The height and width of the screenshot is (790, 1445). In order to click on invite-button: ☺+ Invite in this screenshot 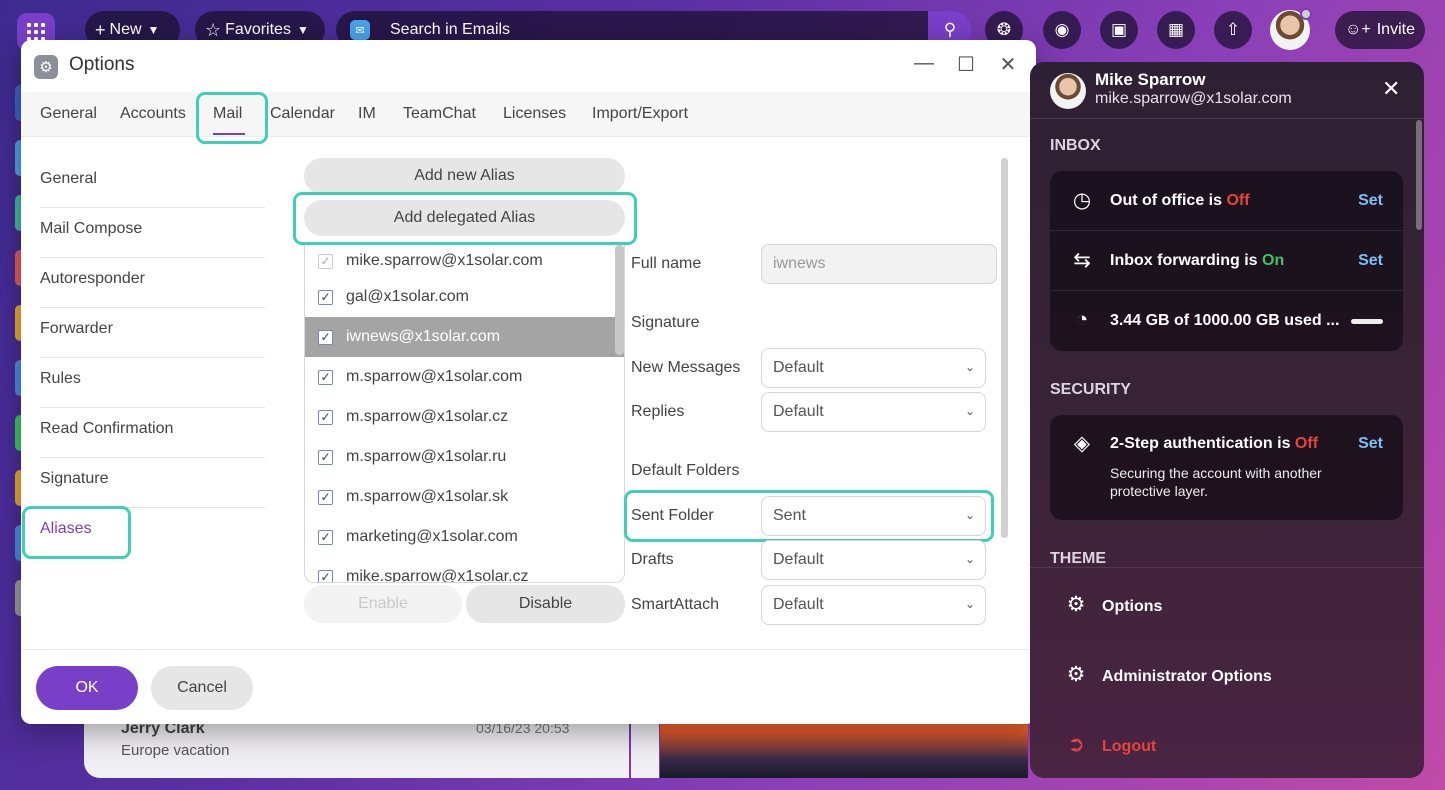, I will do `click(1380, 30)`.